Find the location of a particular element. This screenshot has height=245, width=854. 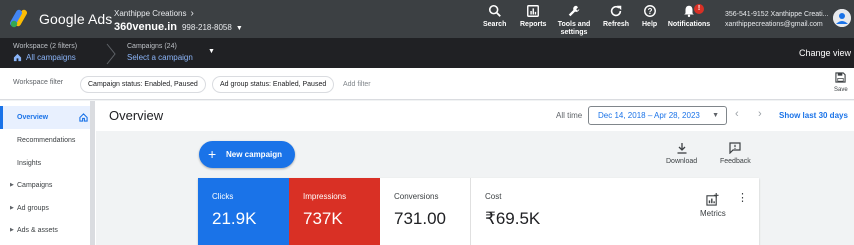

next-period-icon: › is located at coordinates (760, 114).